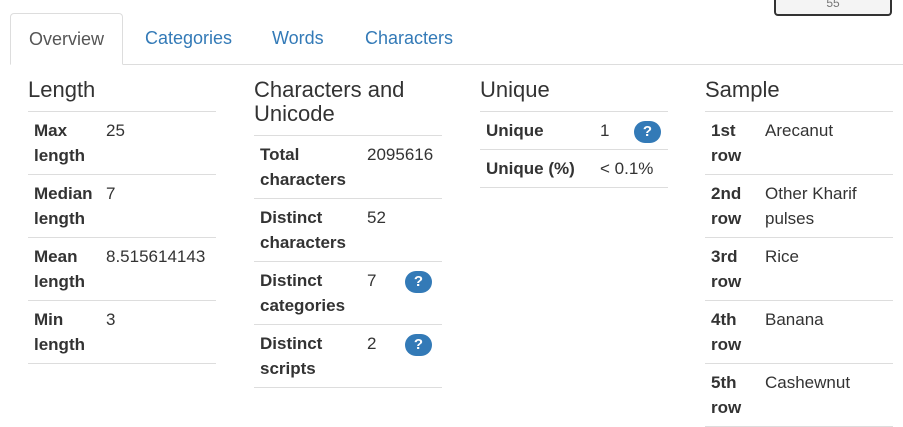 The width and height of the screenshot is (903, 427). What do you see at coordinates (826, 332) in the screenshot?
I see `row-value: Banana` at bounding box center [826, 332].